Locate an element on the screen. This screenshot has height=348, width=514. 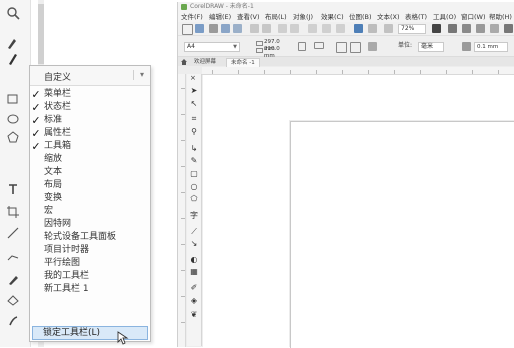
crop-tool-icon: ⌗ is located at coordinates (194, 119).